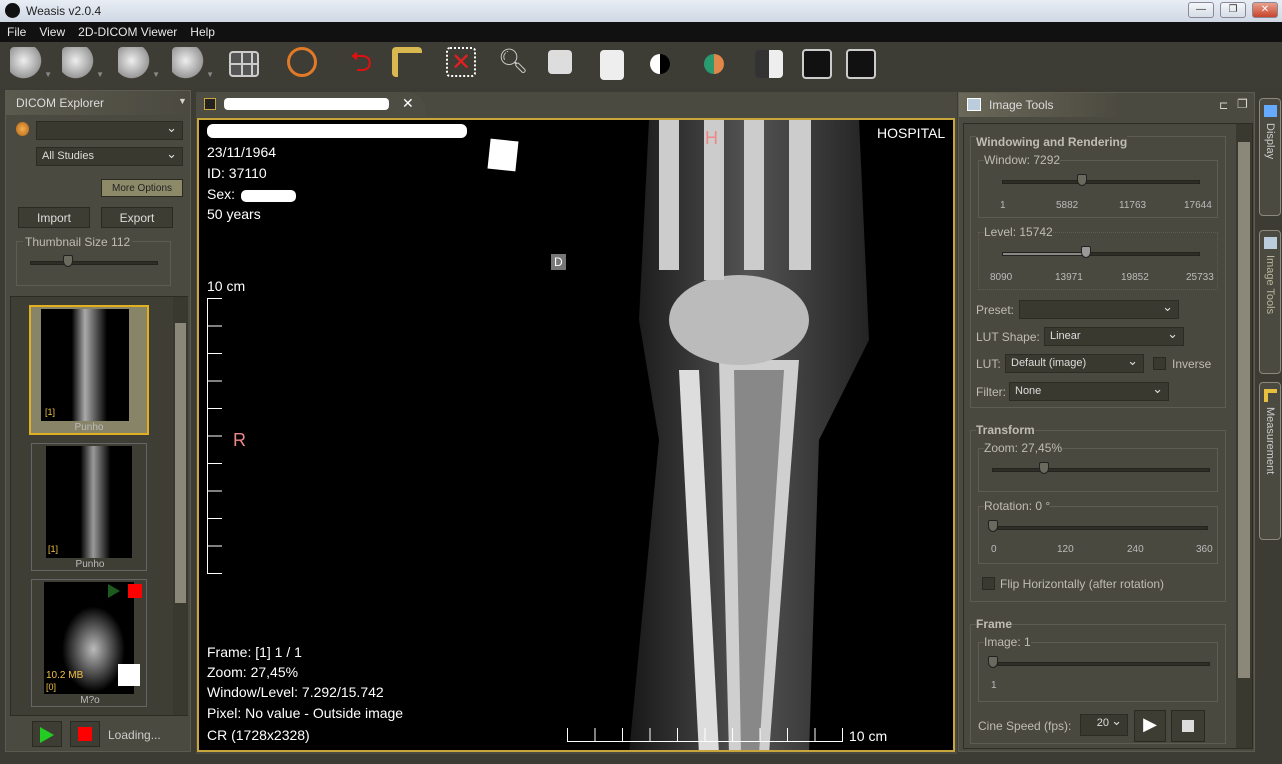 This screenshot has width=1282, height=764. I want to click on lead-marker: D, so click(558, 262).